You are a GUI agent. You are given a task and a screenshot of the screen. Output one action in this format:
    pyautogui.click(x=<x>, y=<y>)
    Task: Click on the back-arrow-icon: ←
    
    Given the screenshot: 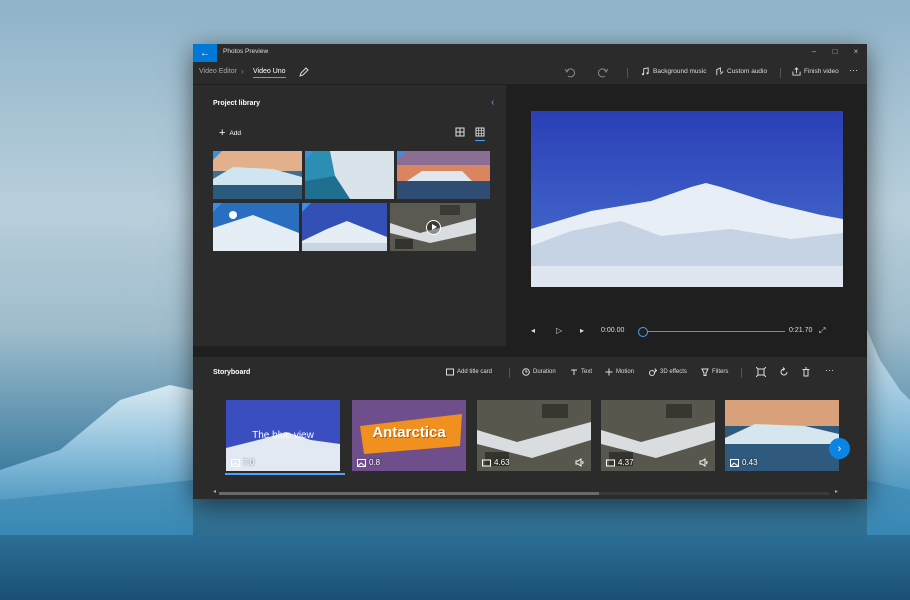 What is the action you would take?
    pyautogui.click(x=205, y=53)
    